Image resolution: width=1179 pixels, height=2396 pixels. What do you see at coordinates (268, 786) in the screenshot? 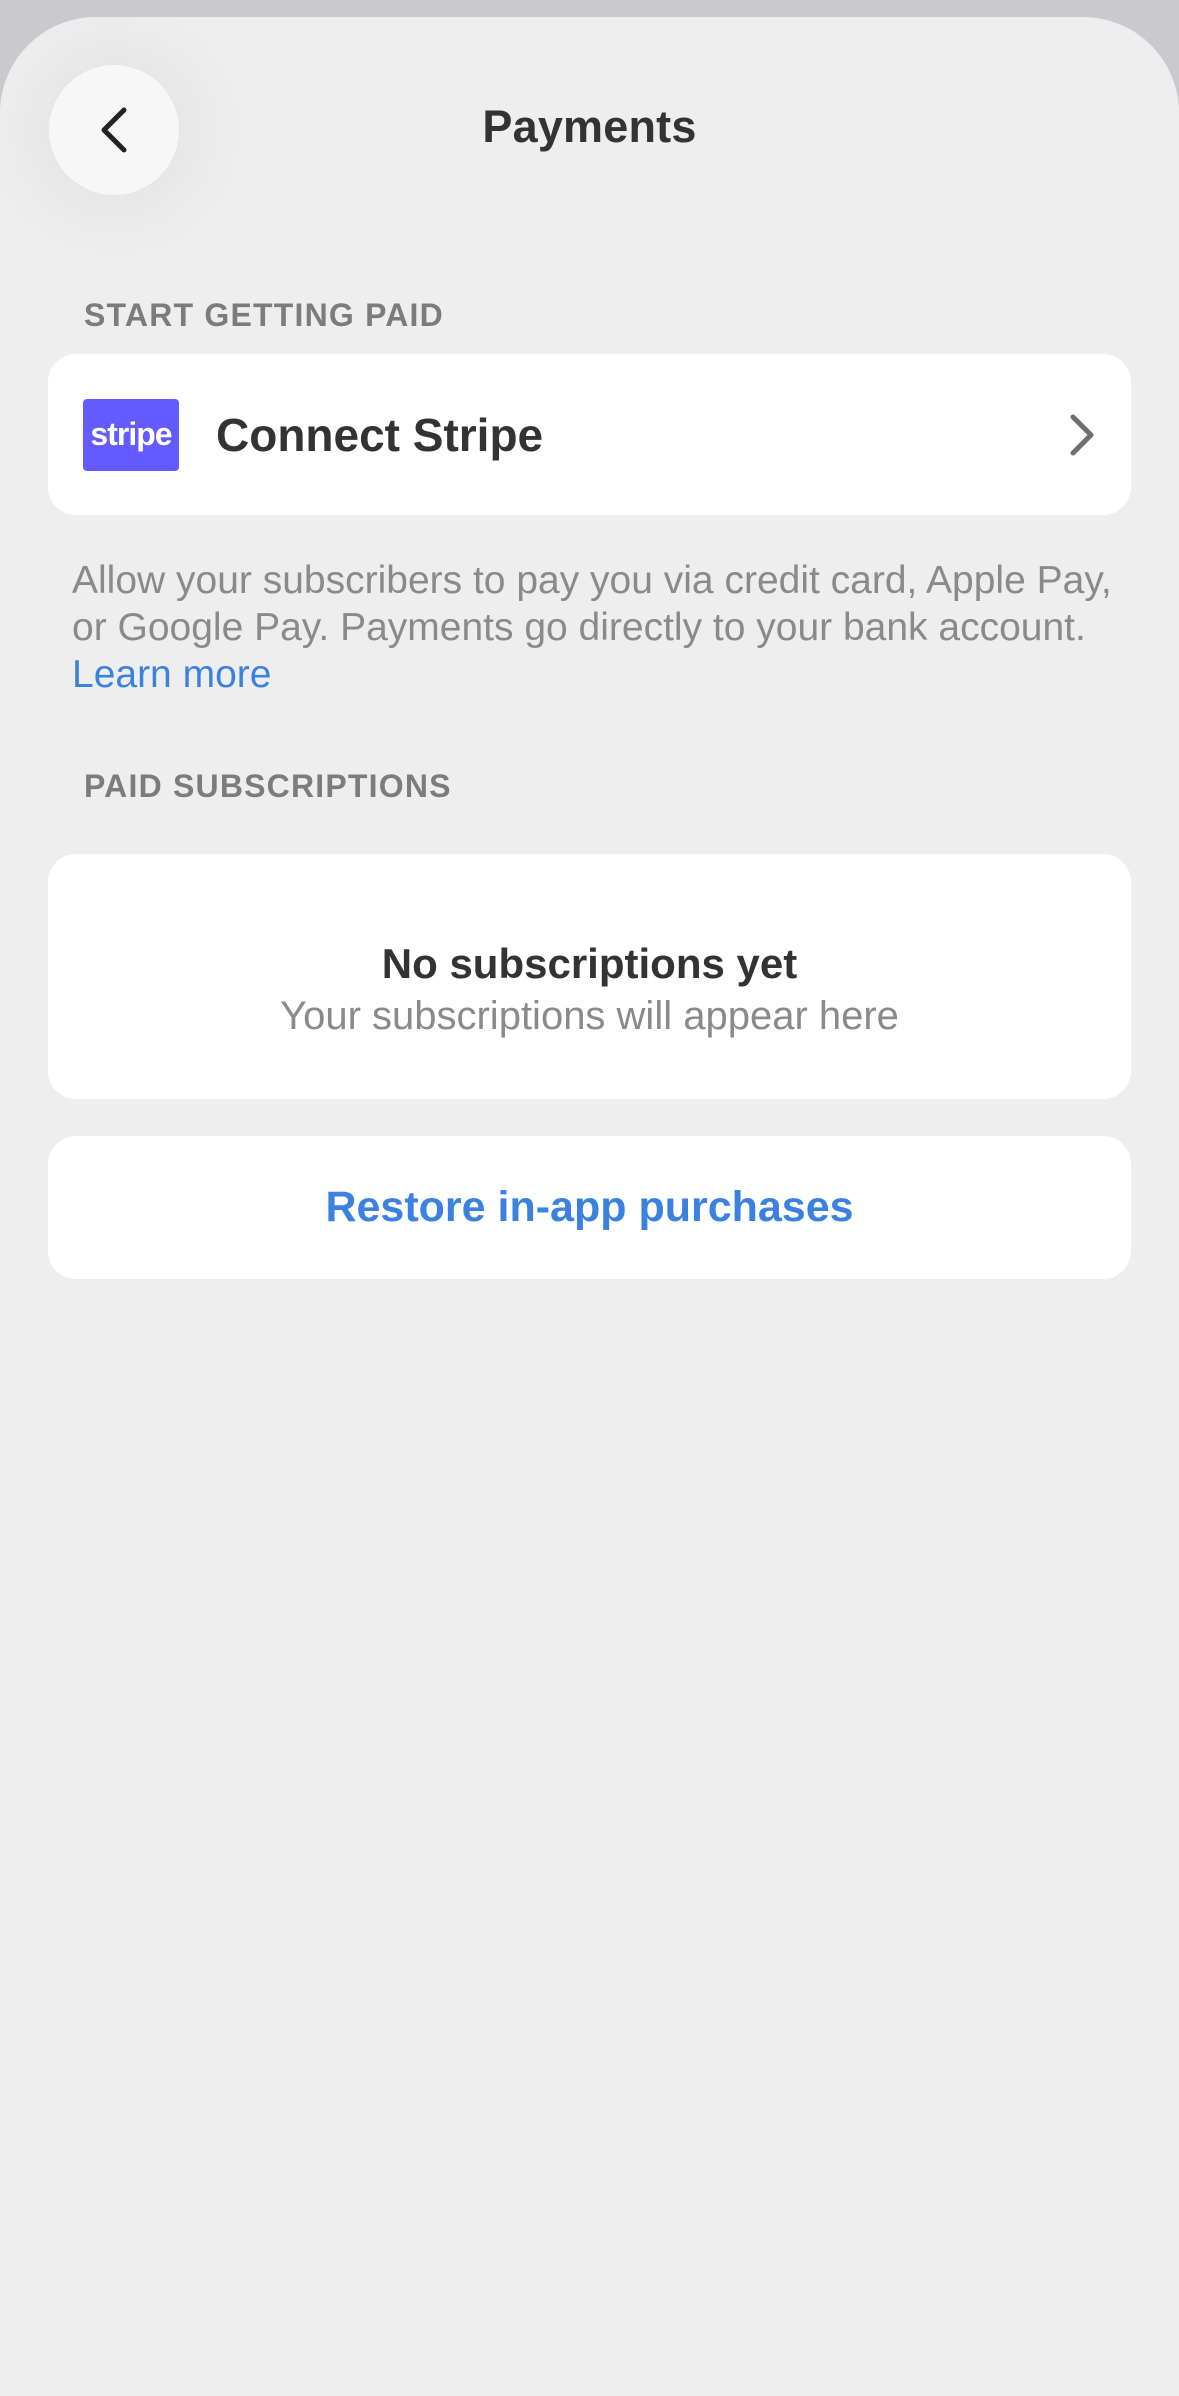
I see `section-header-paid-subscriptions: PAID SUBSCRIPTIONS` at bounding box center [268, 786].